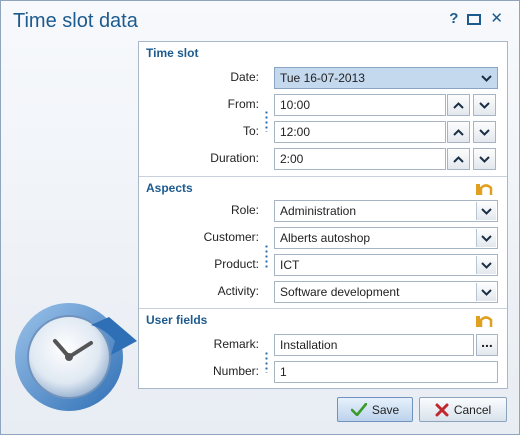 This screenshot has width=520, height=435. I want to click on customer-row: Customer: Alberts autoshop, so click(323, 238).